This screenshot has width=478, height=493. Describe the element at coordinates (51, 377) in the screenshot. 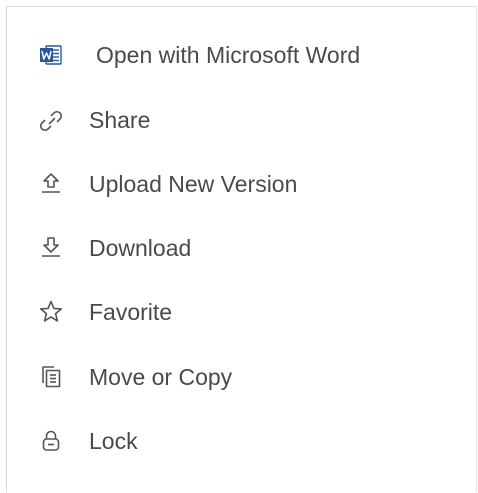

I see `copy-icon` at that location.